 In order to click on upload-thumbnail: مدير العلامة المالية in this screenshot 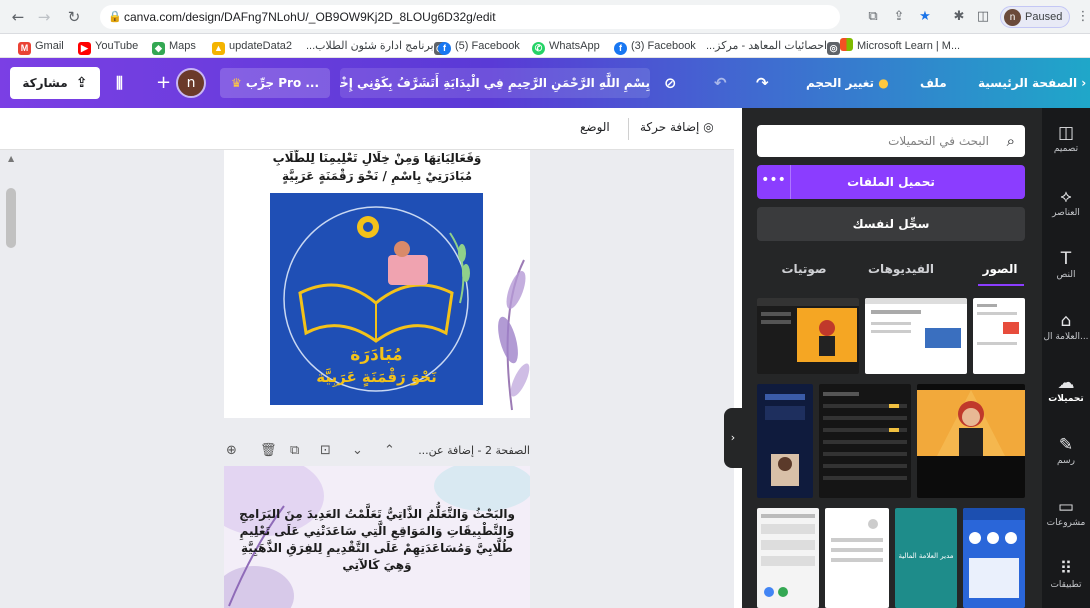, I will do `click(926, 558)`.